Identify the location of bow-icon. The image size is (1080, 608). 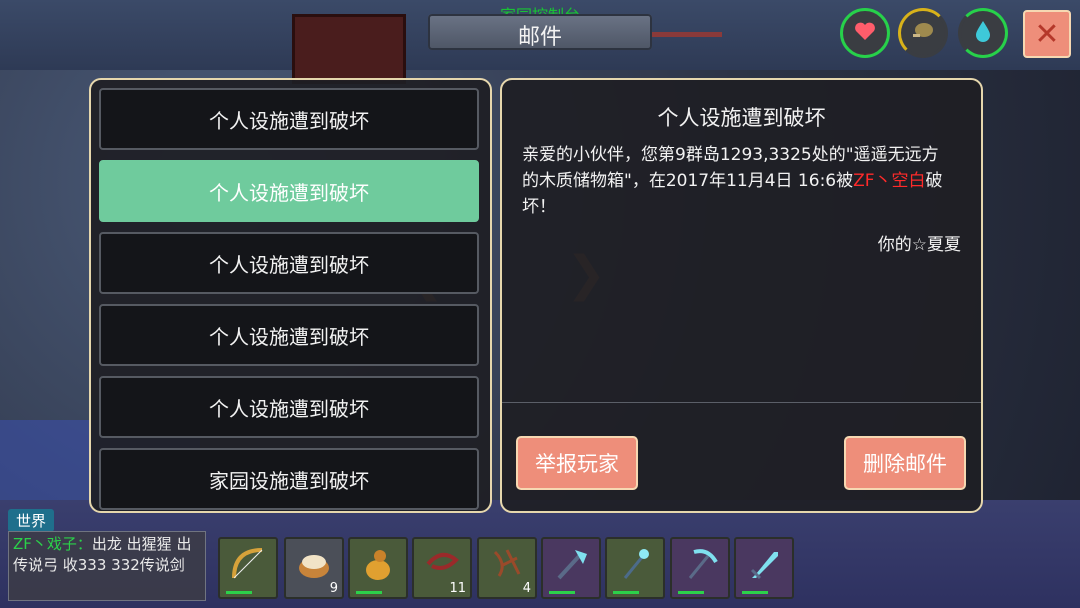
(248, 568).